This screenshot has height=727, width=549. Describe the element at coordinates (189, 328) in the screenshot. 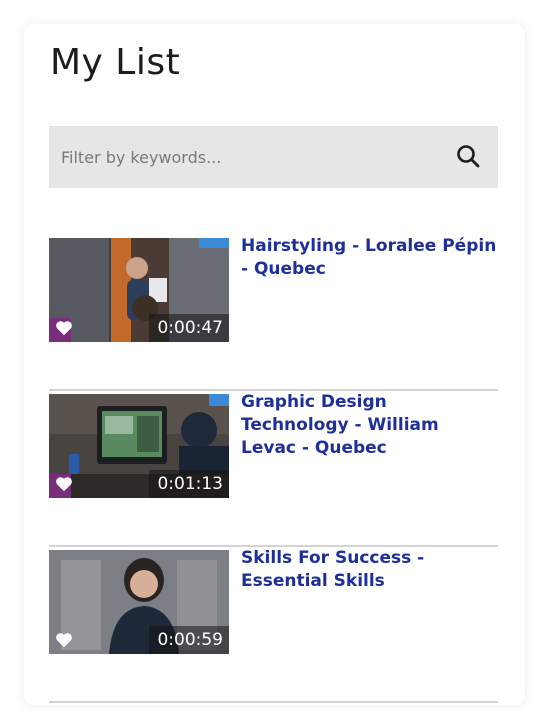

I see `video-duration: 0:00:47` at that location.